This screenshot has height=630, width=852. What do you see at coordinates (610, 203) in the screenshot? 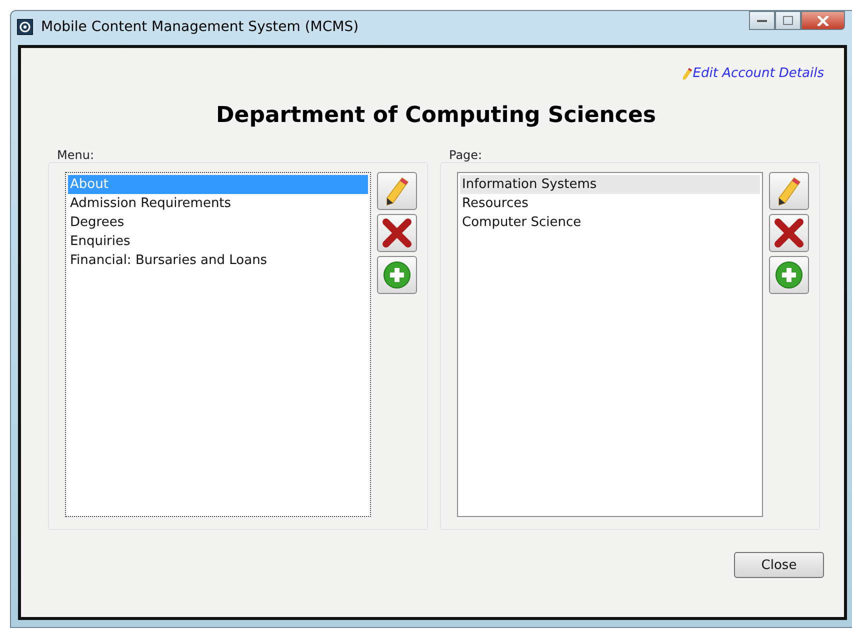
I see `list-item: Resources` at bounding box center [610, 203].